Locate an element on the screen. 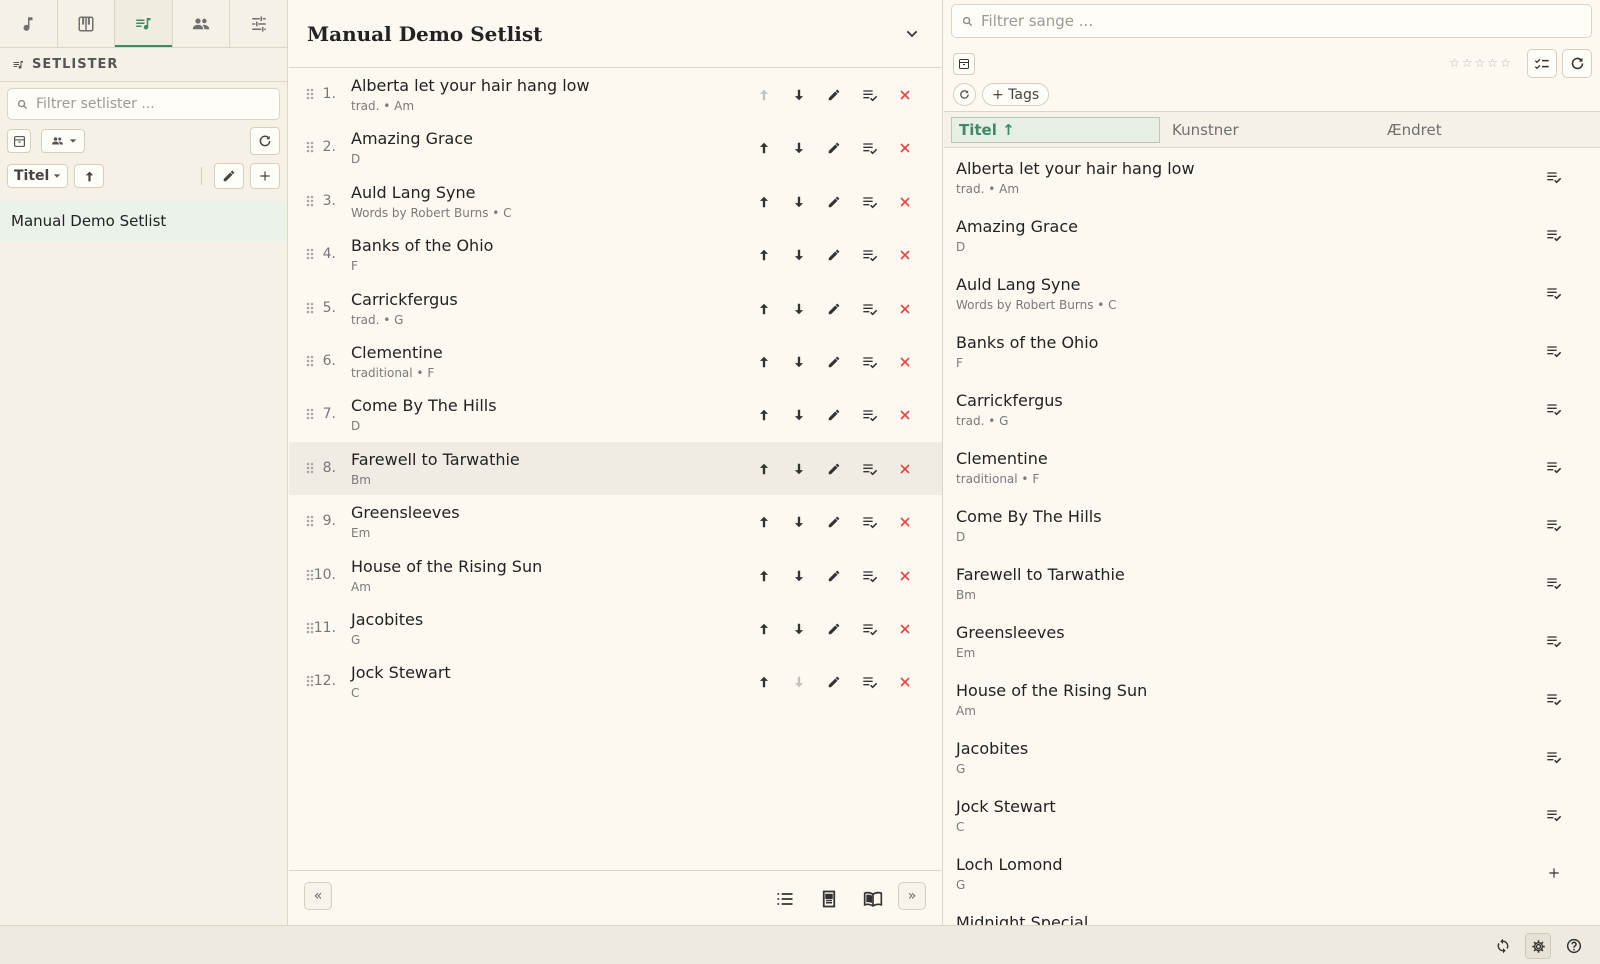 The width and height of the screenshot is (1600, 964). library-row: Jock Stewart C is located at coordinates (1272, 816).